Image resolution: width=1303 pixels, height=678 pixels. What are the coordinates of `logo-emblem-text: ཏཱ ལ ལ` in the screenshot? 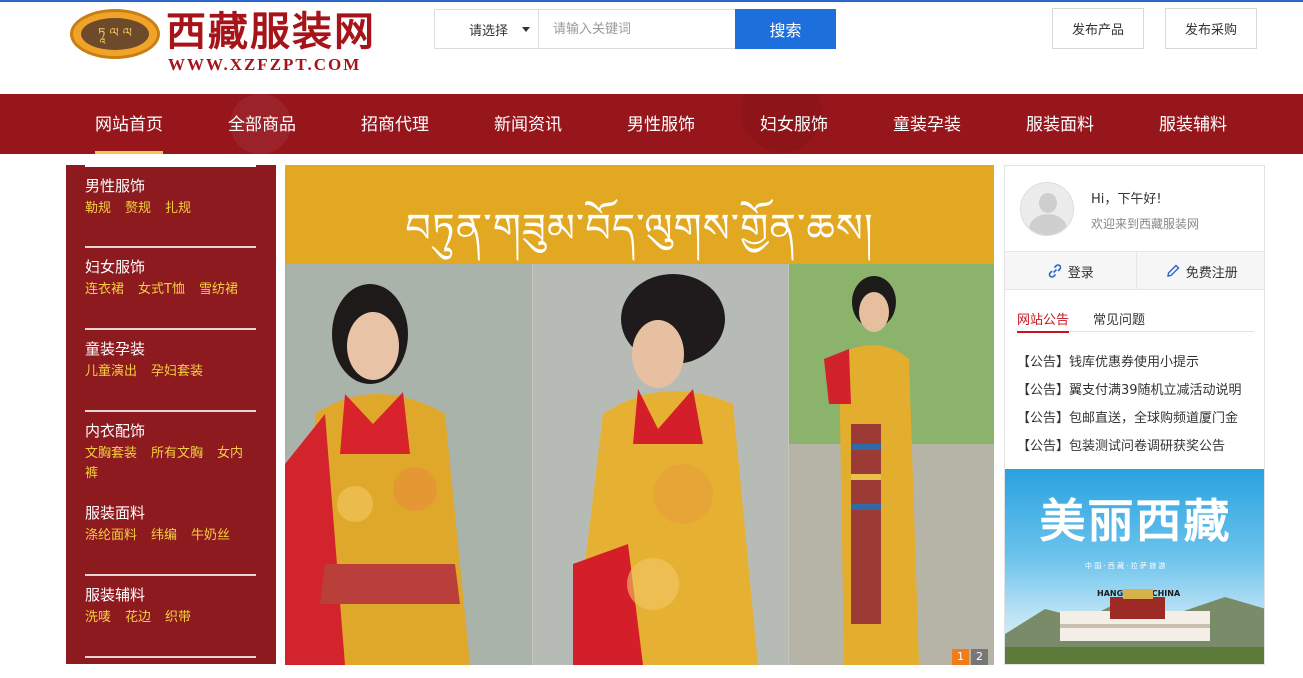 It's located at (115, 34).